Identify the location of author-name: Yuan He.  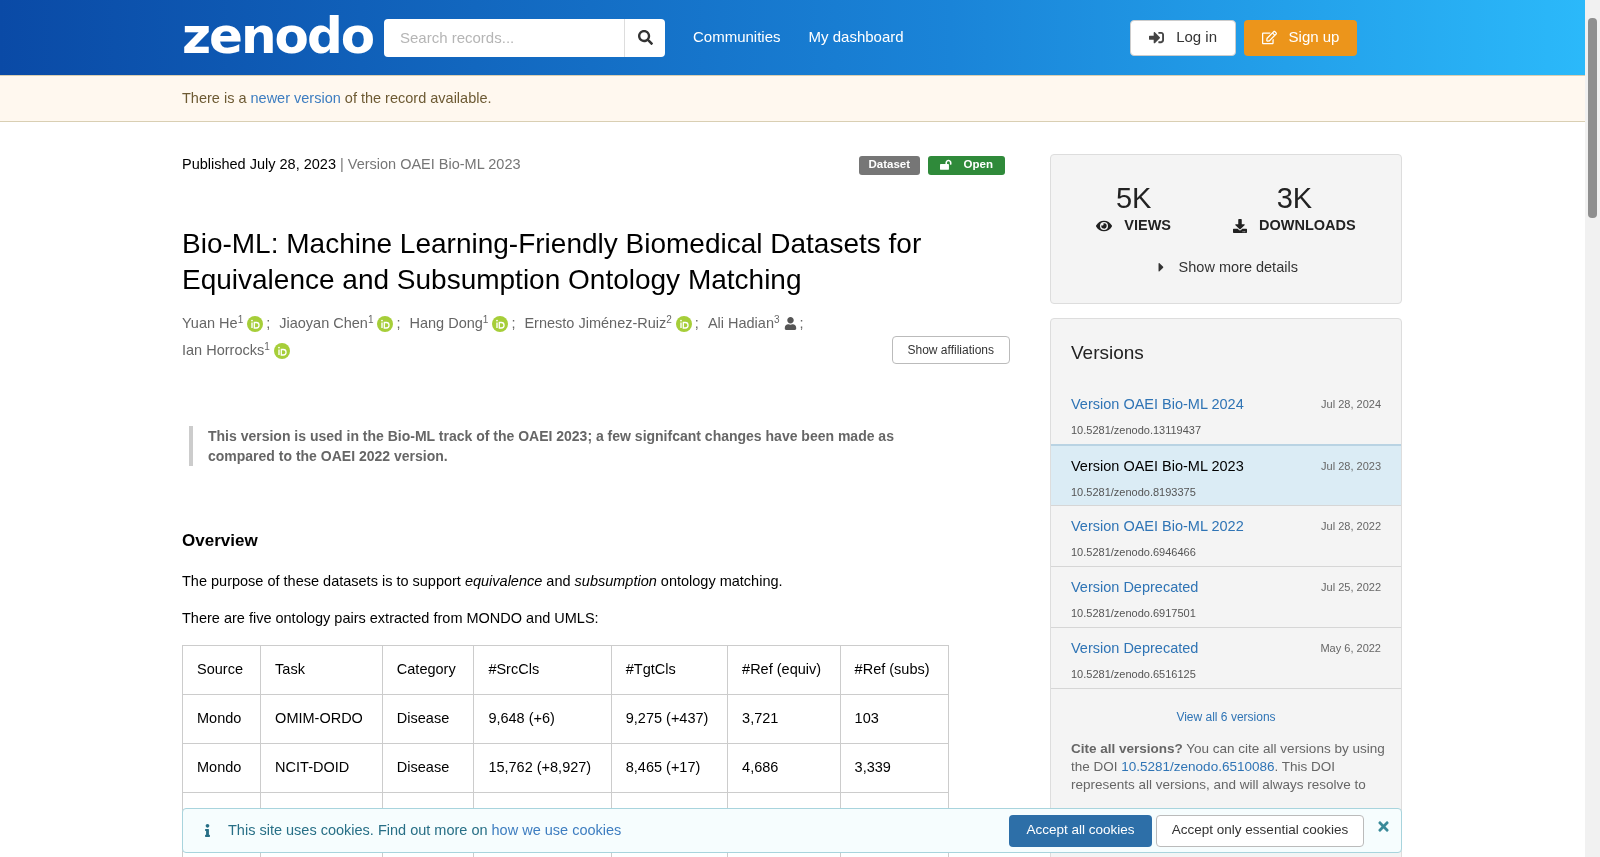
(210, 323).